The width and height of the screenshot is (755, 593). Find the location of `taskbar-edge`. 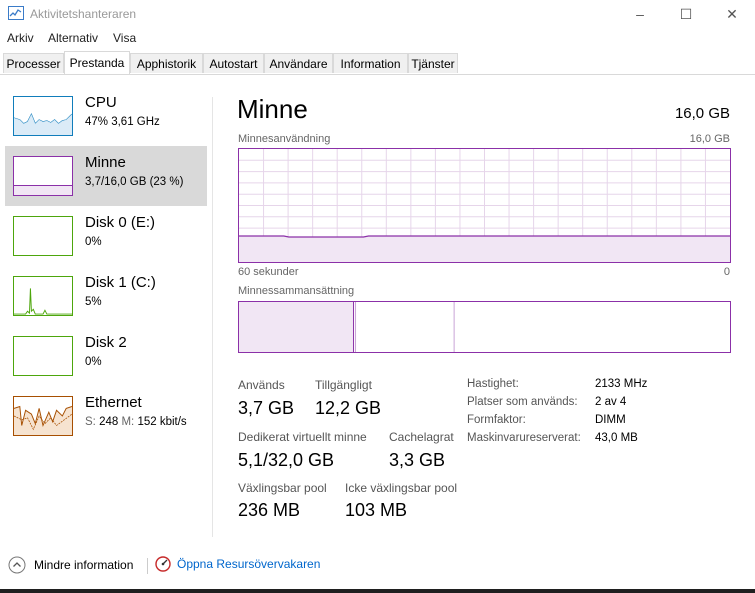

taskbar-edge is located at coordinates (377, 591).